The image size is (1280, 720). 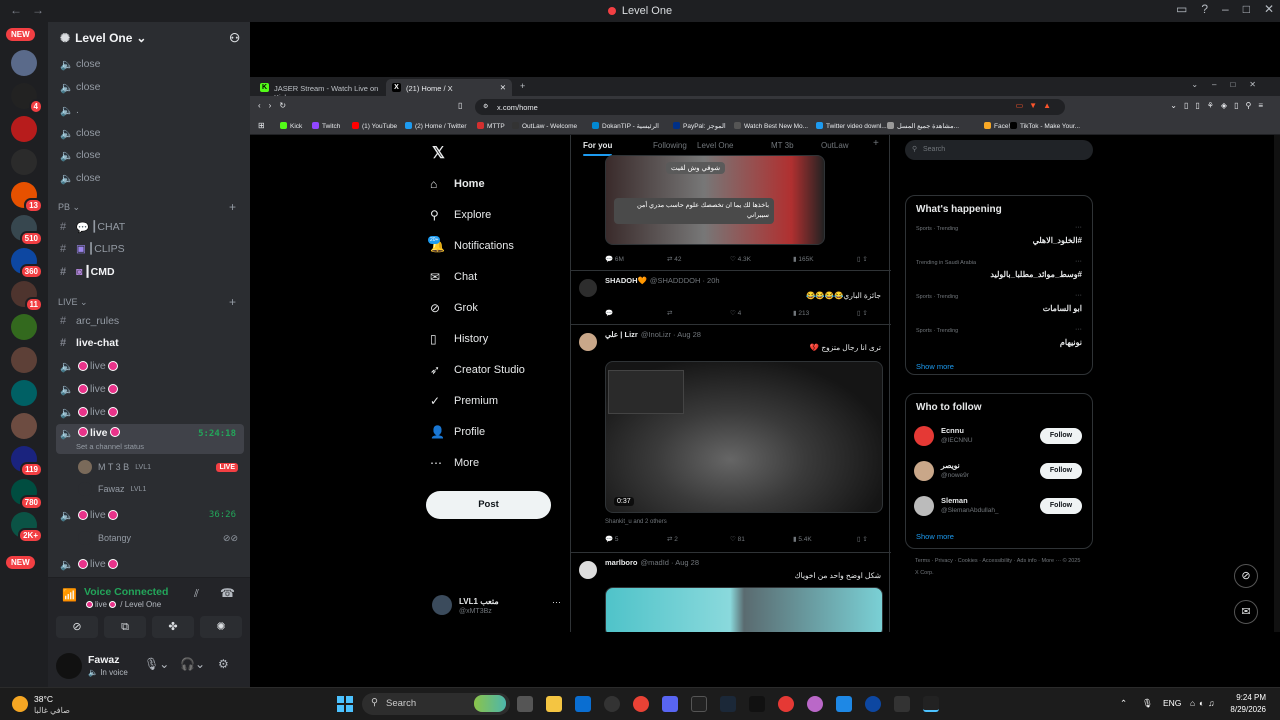 What do you see at coordinates (1123, 703) in the screenshot?
I see `tray-chevron-icon: ⌃` at bounding box center [1123, 703].